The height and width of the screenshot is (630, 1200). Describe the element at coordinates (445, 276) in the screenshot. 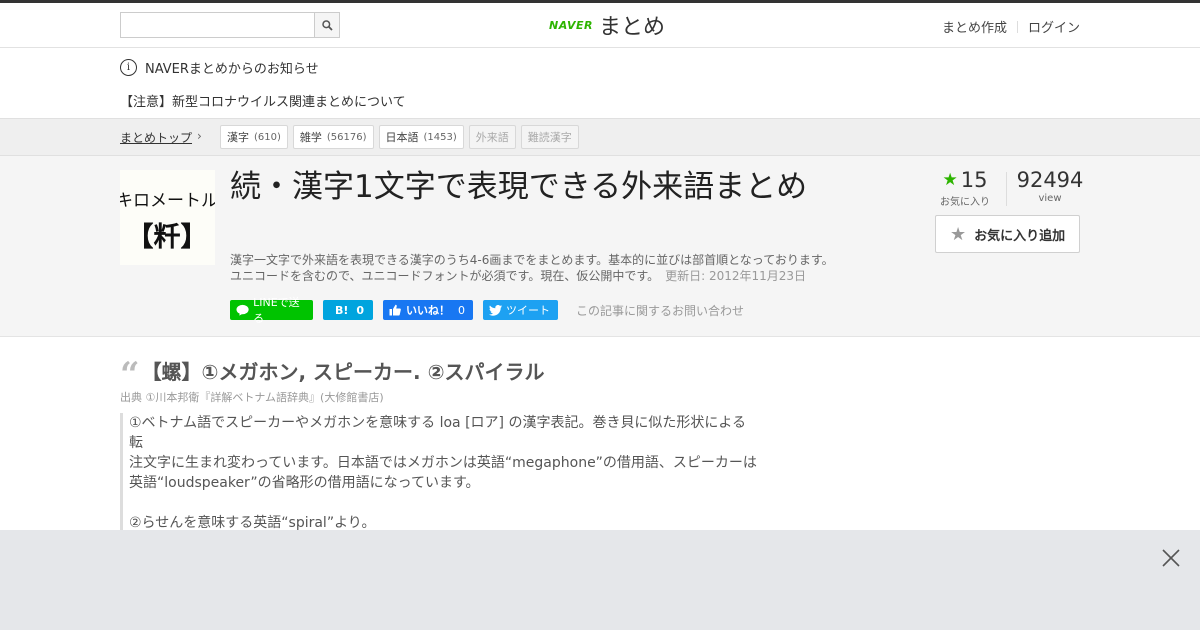

I see `description-line-2: ユニコードを含むので、ユニコードフォントが必須です。現在、仮公開中です。` at that location.